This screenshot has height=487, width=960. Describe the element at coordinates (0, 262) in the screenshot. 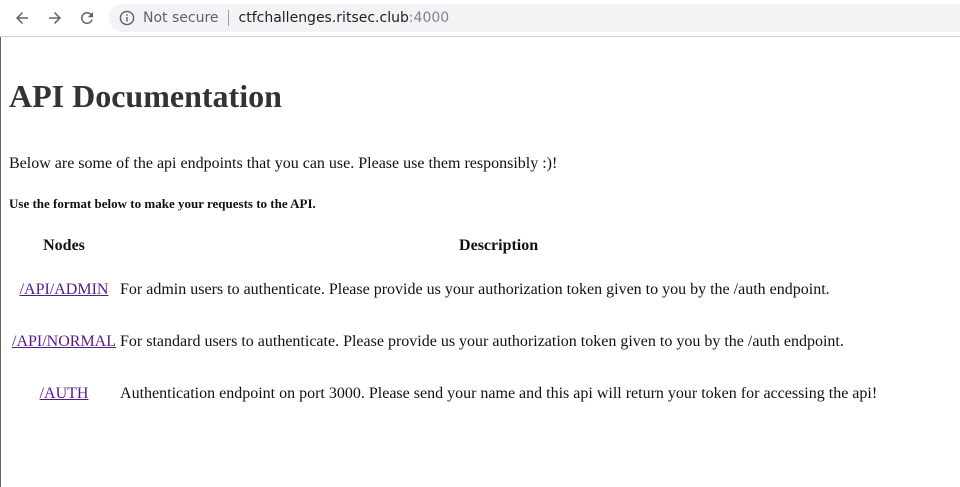

I see `window-edge` at that location.